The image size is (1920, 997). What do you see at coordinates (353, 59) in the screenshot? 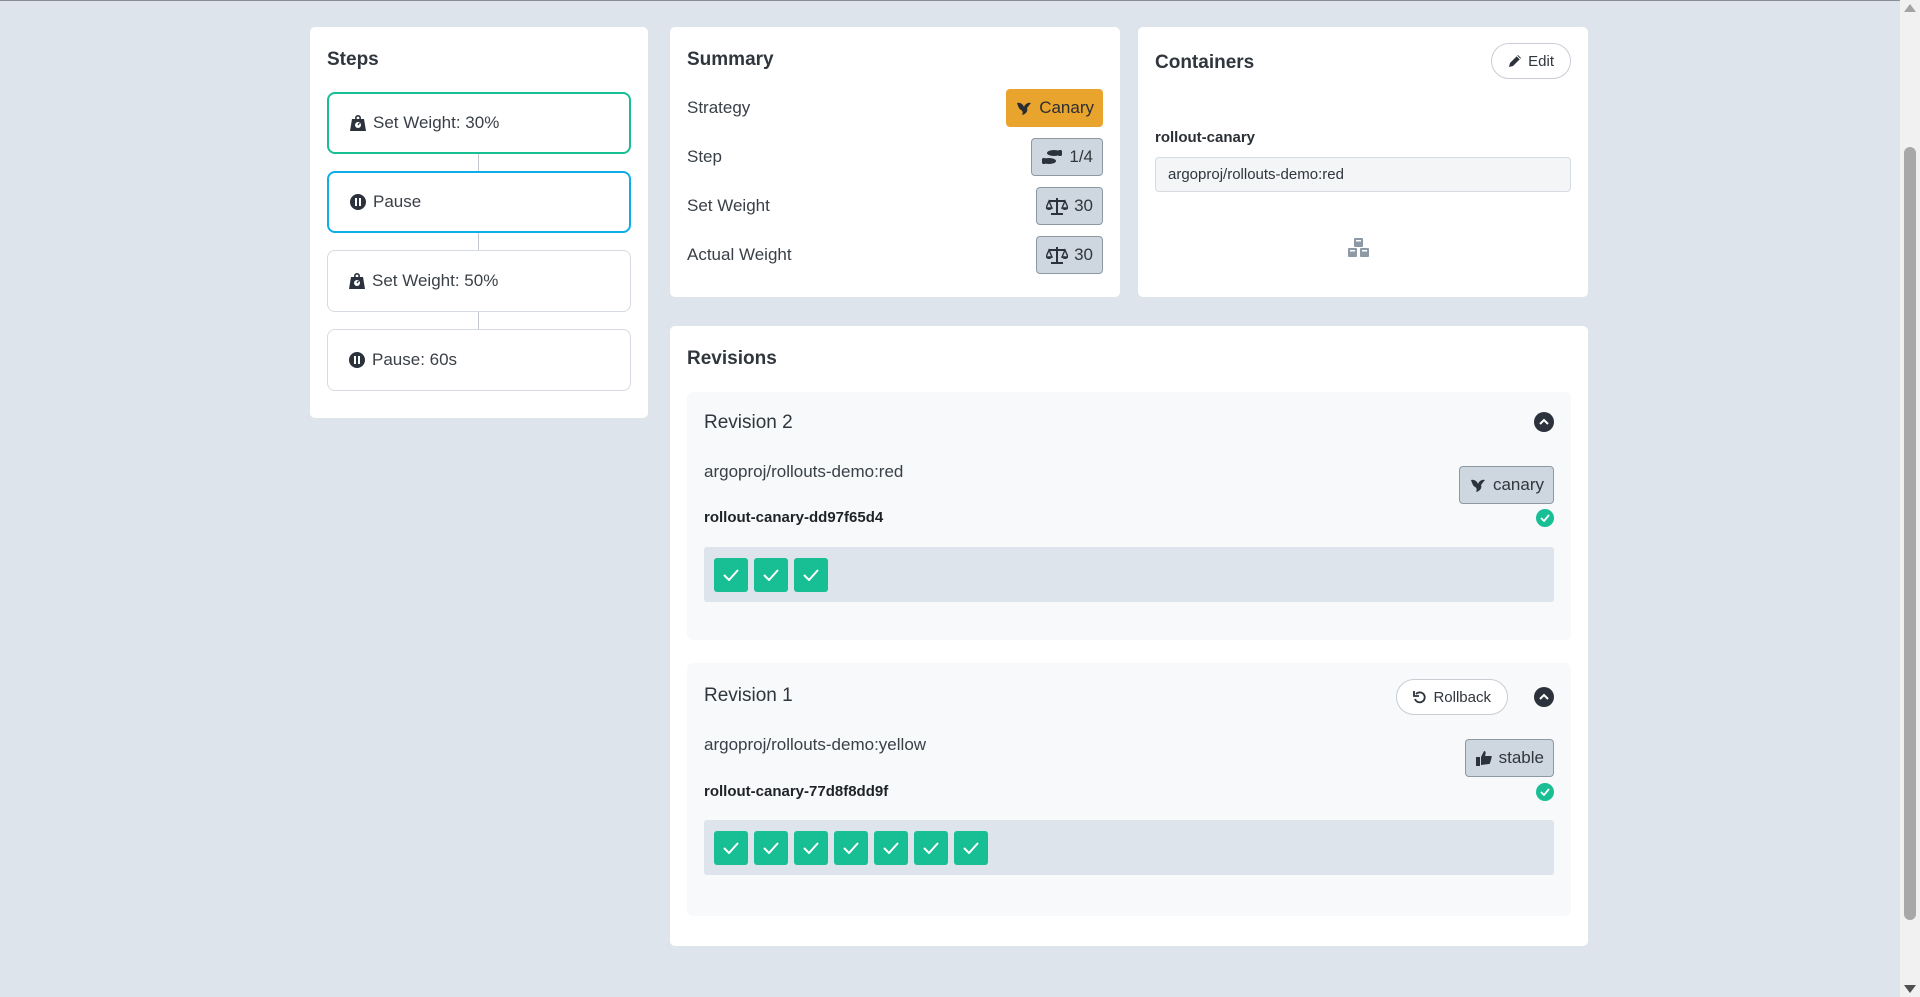
I see `steps-title: Steps` at bounding box center [353, 59].